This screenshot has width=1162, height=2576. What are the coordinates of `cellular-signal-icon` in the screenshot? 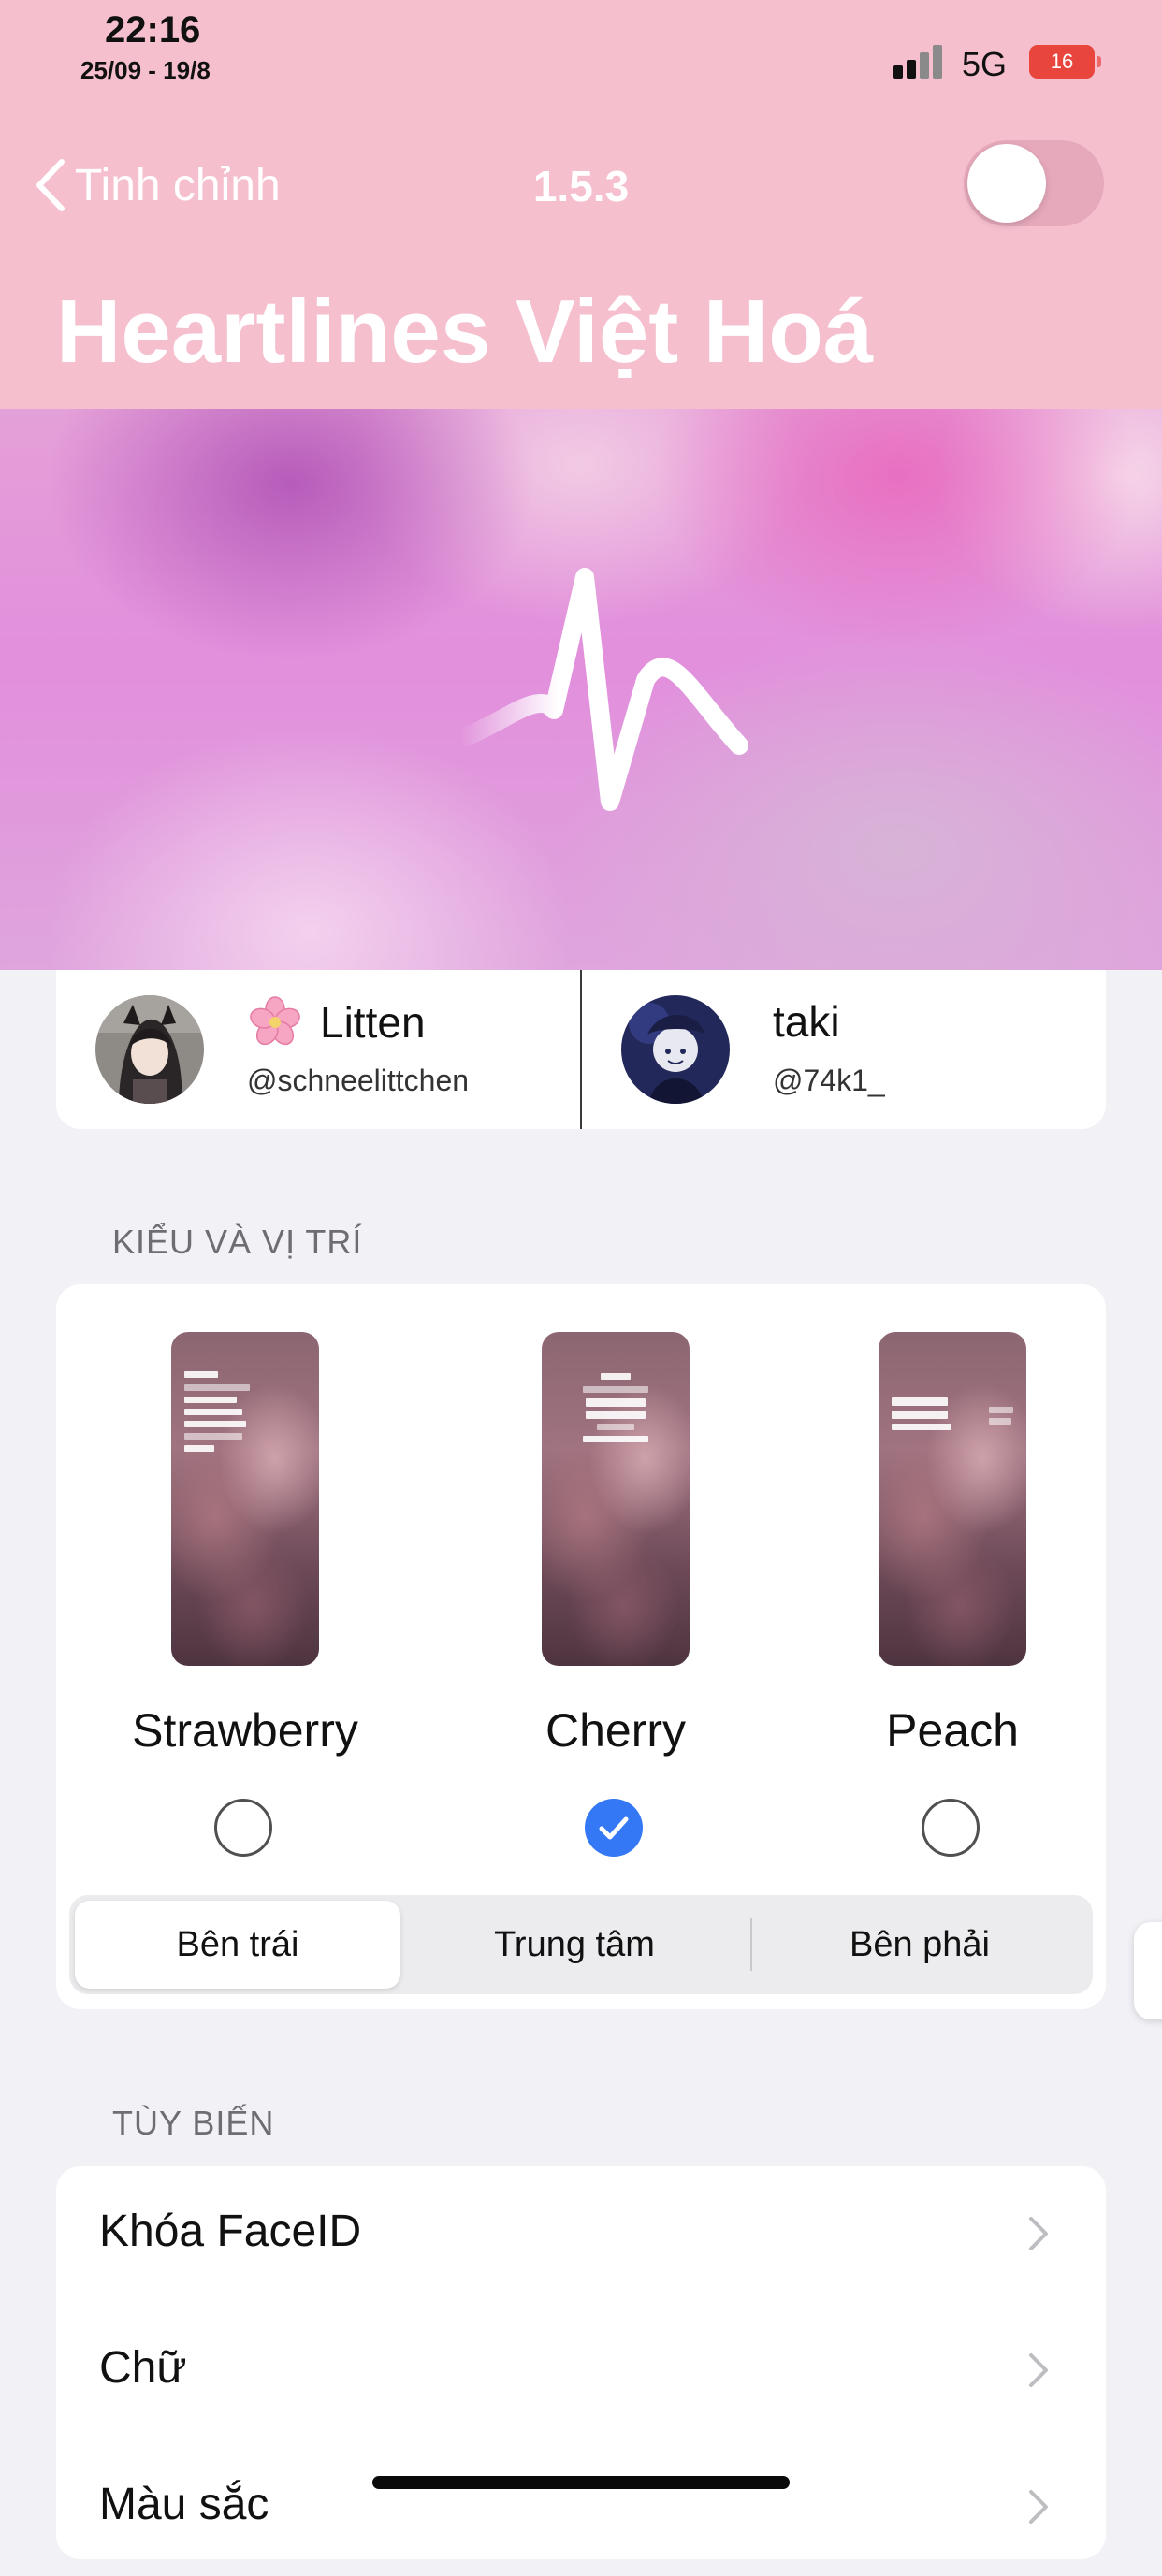 It's located at (920, 60).